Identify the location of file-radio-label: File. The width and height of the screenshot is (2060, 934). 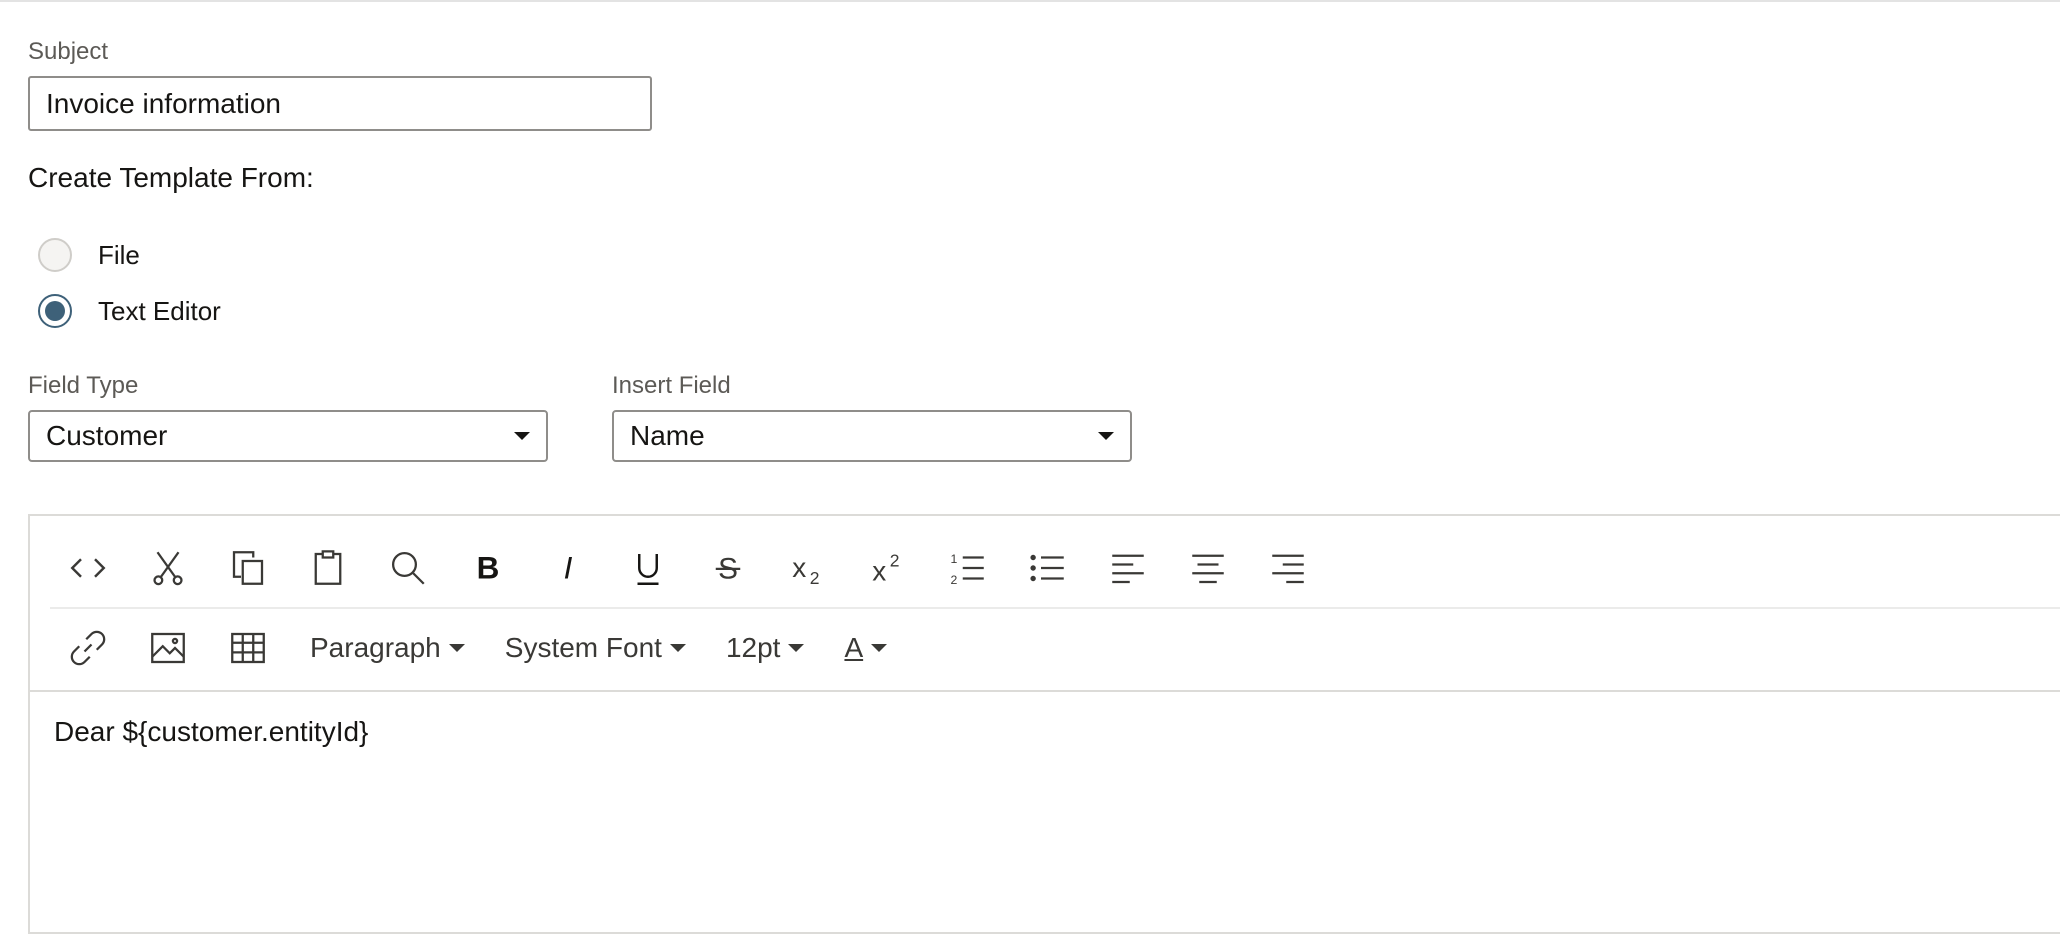
(119, 254).